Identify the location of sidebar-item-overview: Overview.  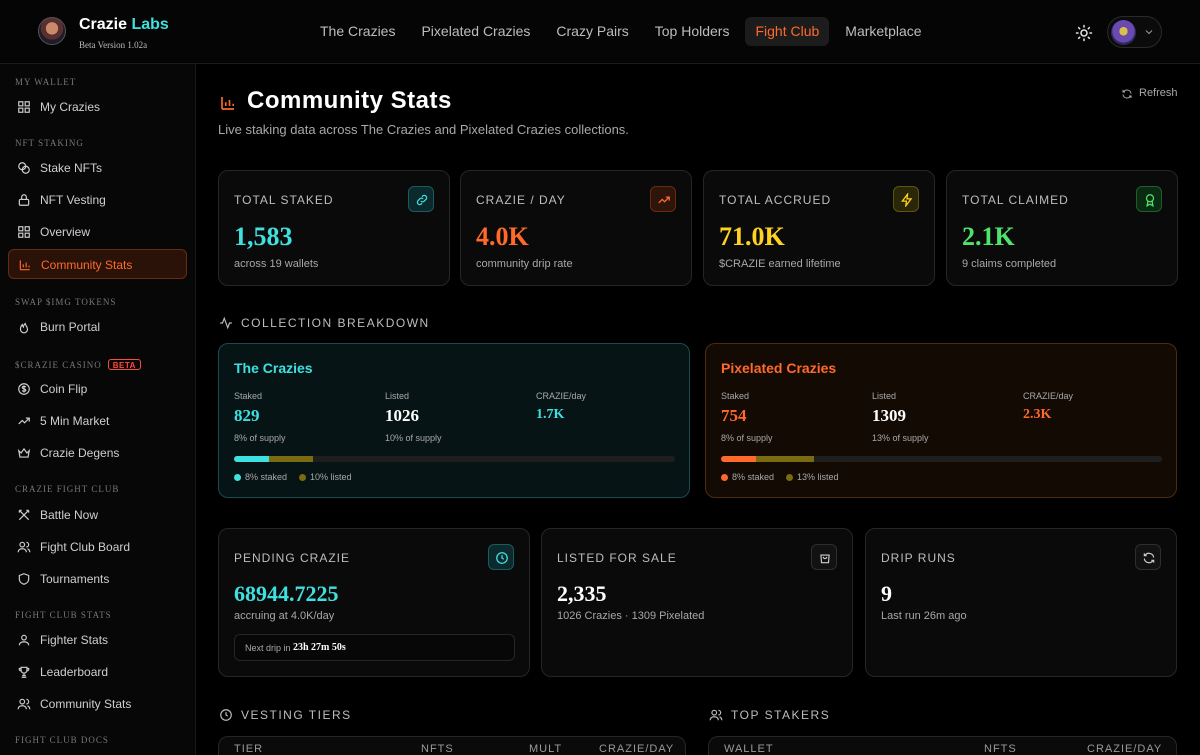
(97, 232).